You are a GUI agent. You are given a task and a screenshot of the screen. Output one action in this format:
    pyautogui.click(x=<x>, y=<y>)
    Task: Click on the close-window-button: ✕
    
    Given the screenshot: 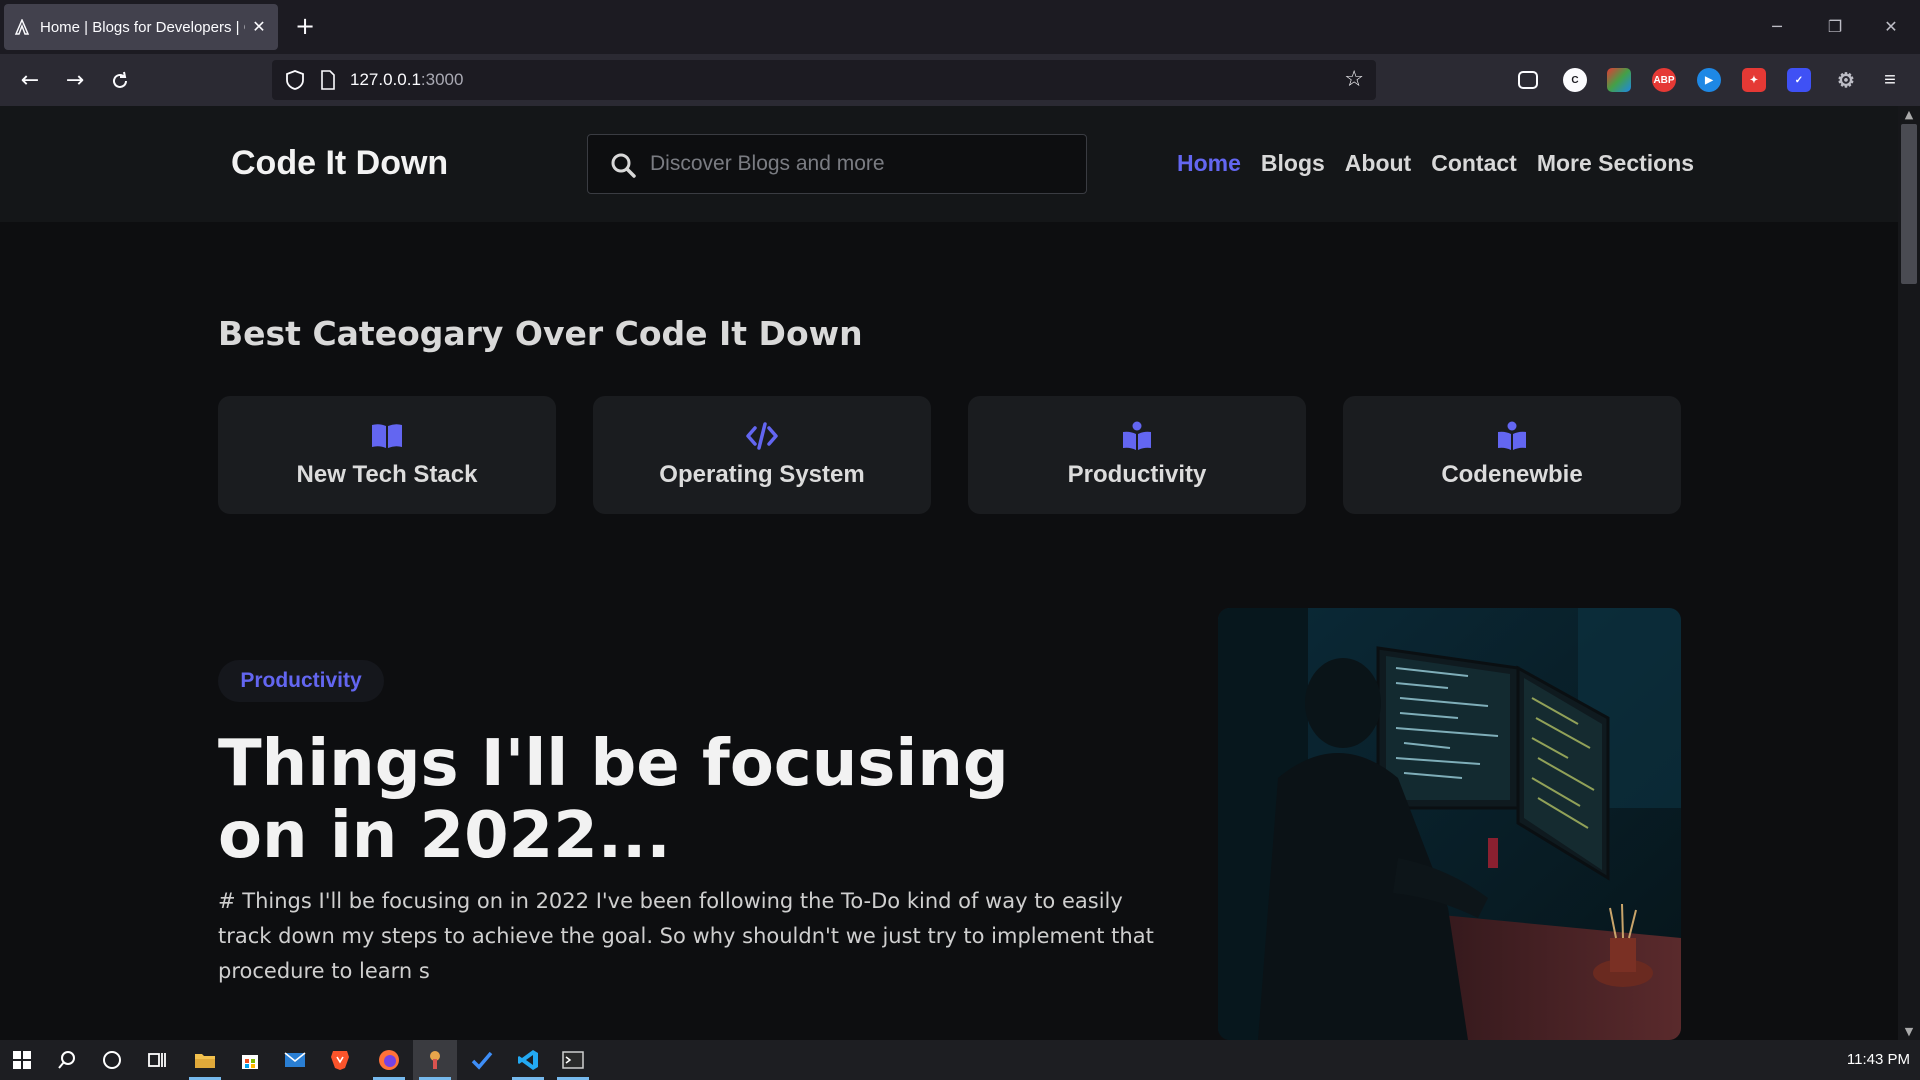 What is the action you would take?
    pyautogui.click(x=1891, y=27)
    